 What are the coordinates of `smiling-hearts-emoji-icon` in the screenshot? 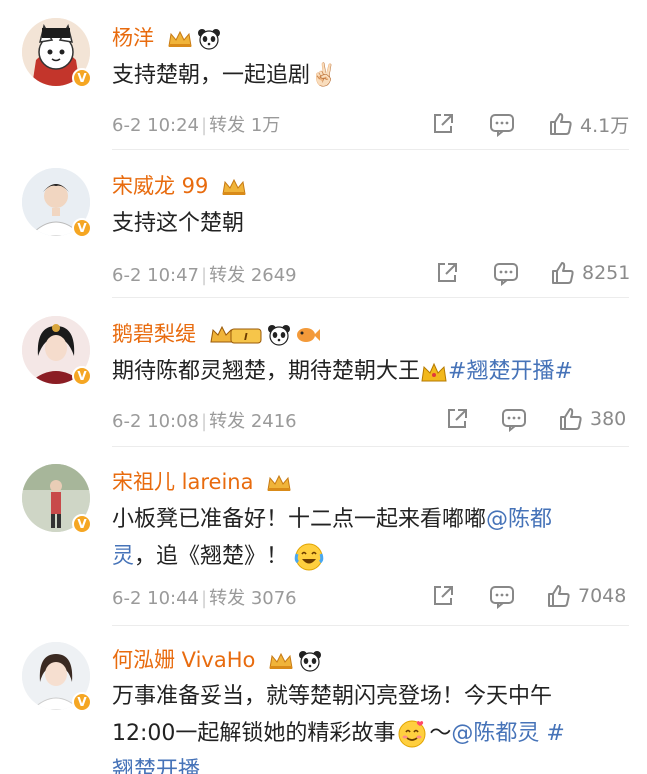 It's located at (412, 734).